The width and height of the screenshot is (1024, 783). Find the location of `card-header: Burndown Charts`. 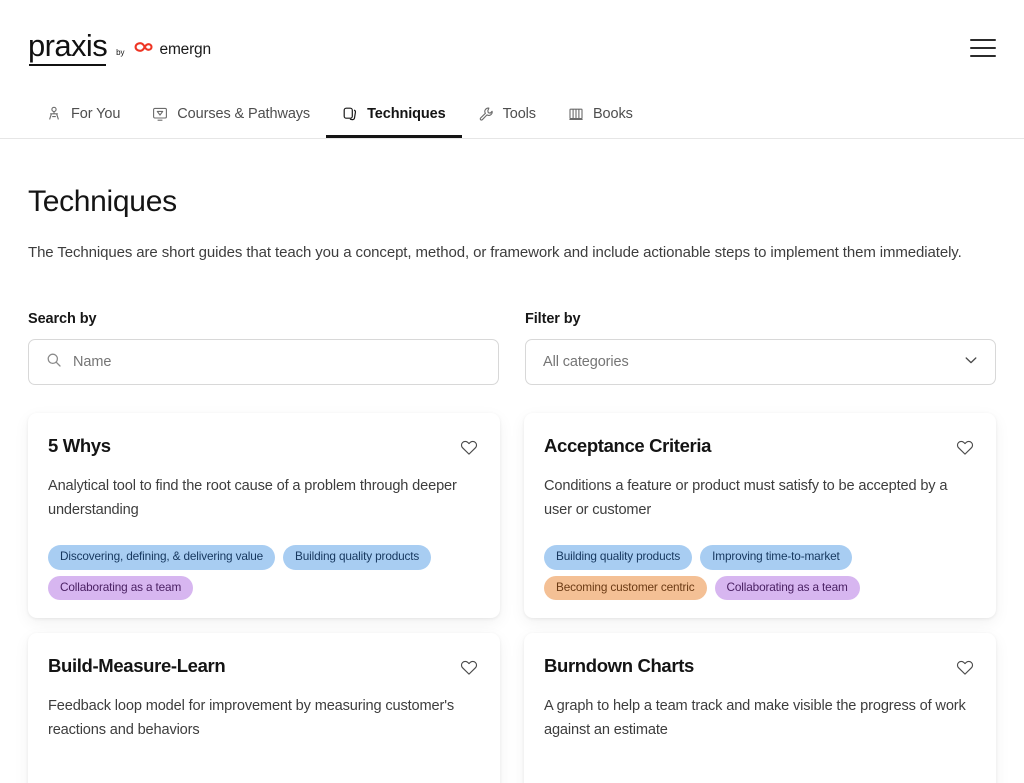

card-header: Burndown Charts is located at coordinates (760, 666).